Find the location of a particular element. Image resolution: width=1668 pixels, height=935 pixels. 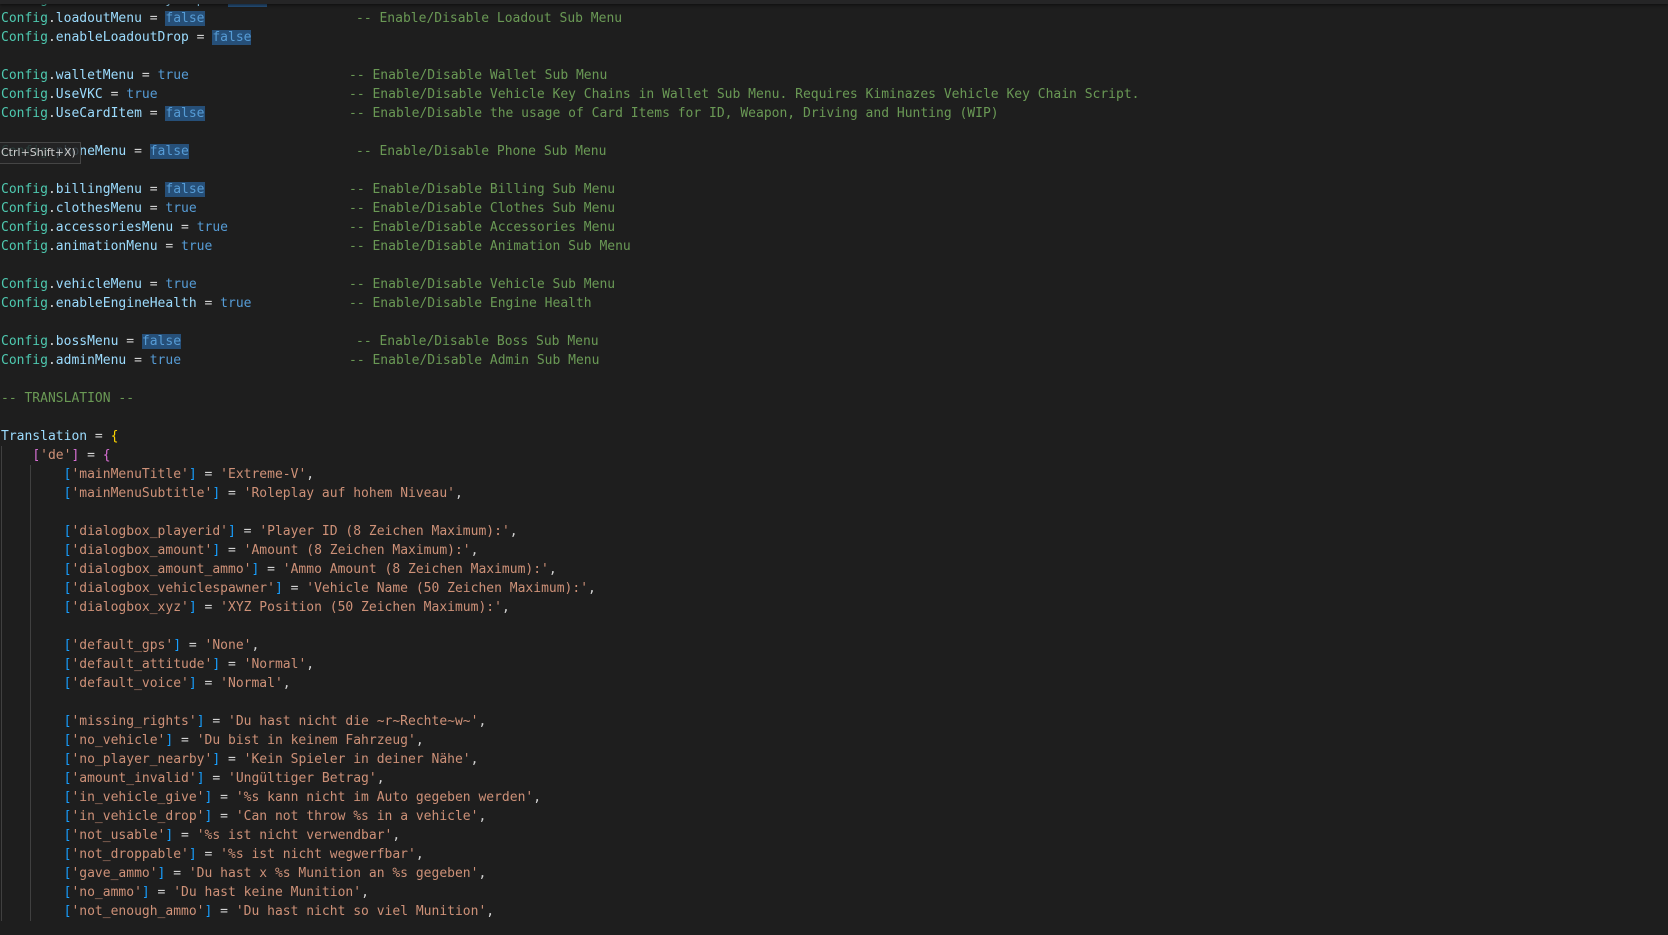

translation-key: 'default_gps' is located at coordinates (122, 645).